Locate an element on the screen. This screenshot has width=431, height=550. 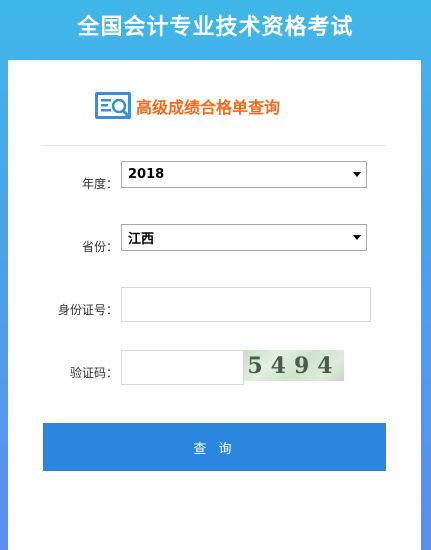
id-number-label: 身份证号： is located at coordinates (87, 310).